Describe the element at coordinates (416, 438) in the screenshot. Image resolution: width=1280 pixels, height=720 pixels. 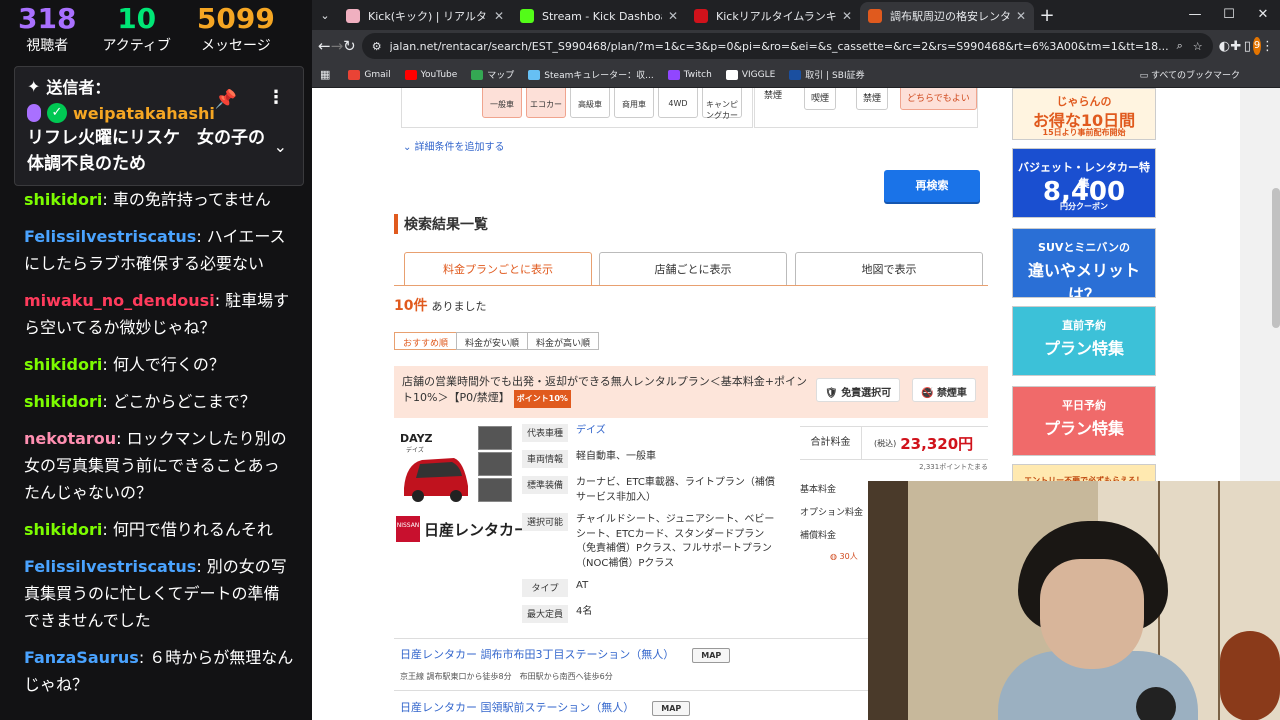
I see `car-model-text: DAYZ` at that location.